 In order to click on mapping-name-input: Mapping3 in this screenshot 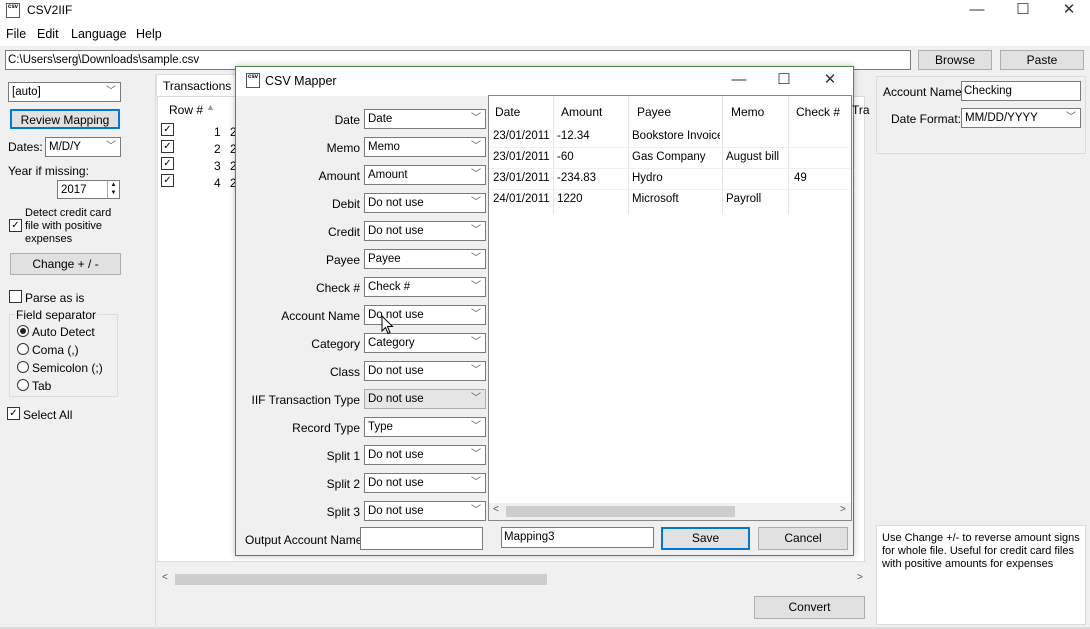, I will do `click(577, 537)`.